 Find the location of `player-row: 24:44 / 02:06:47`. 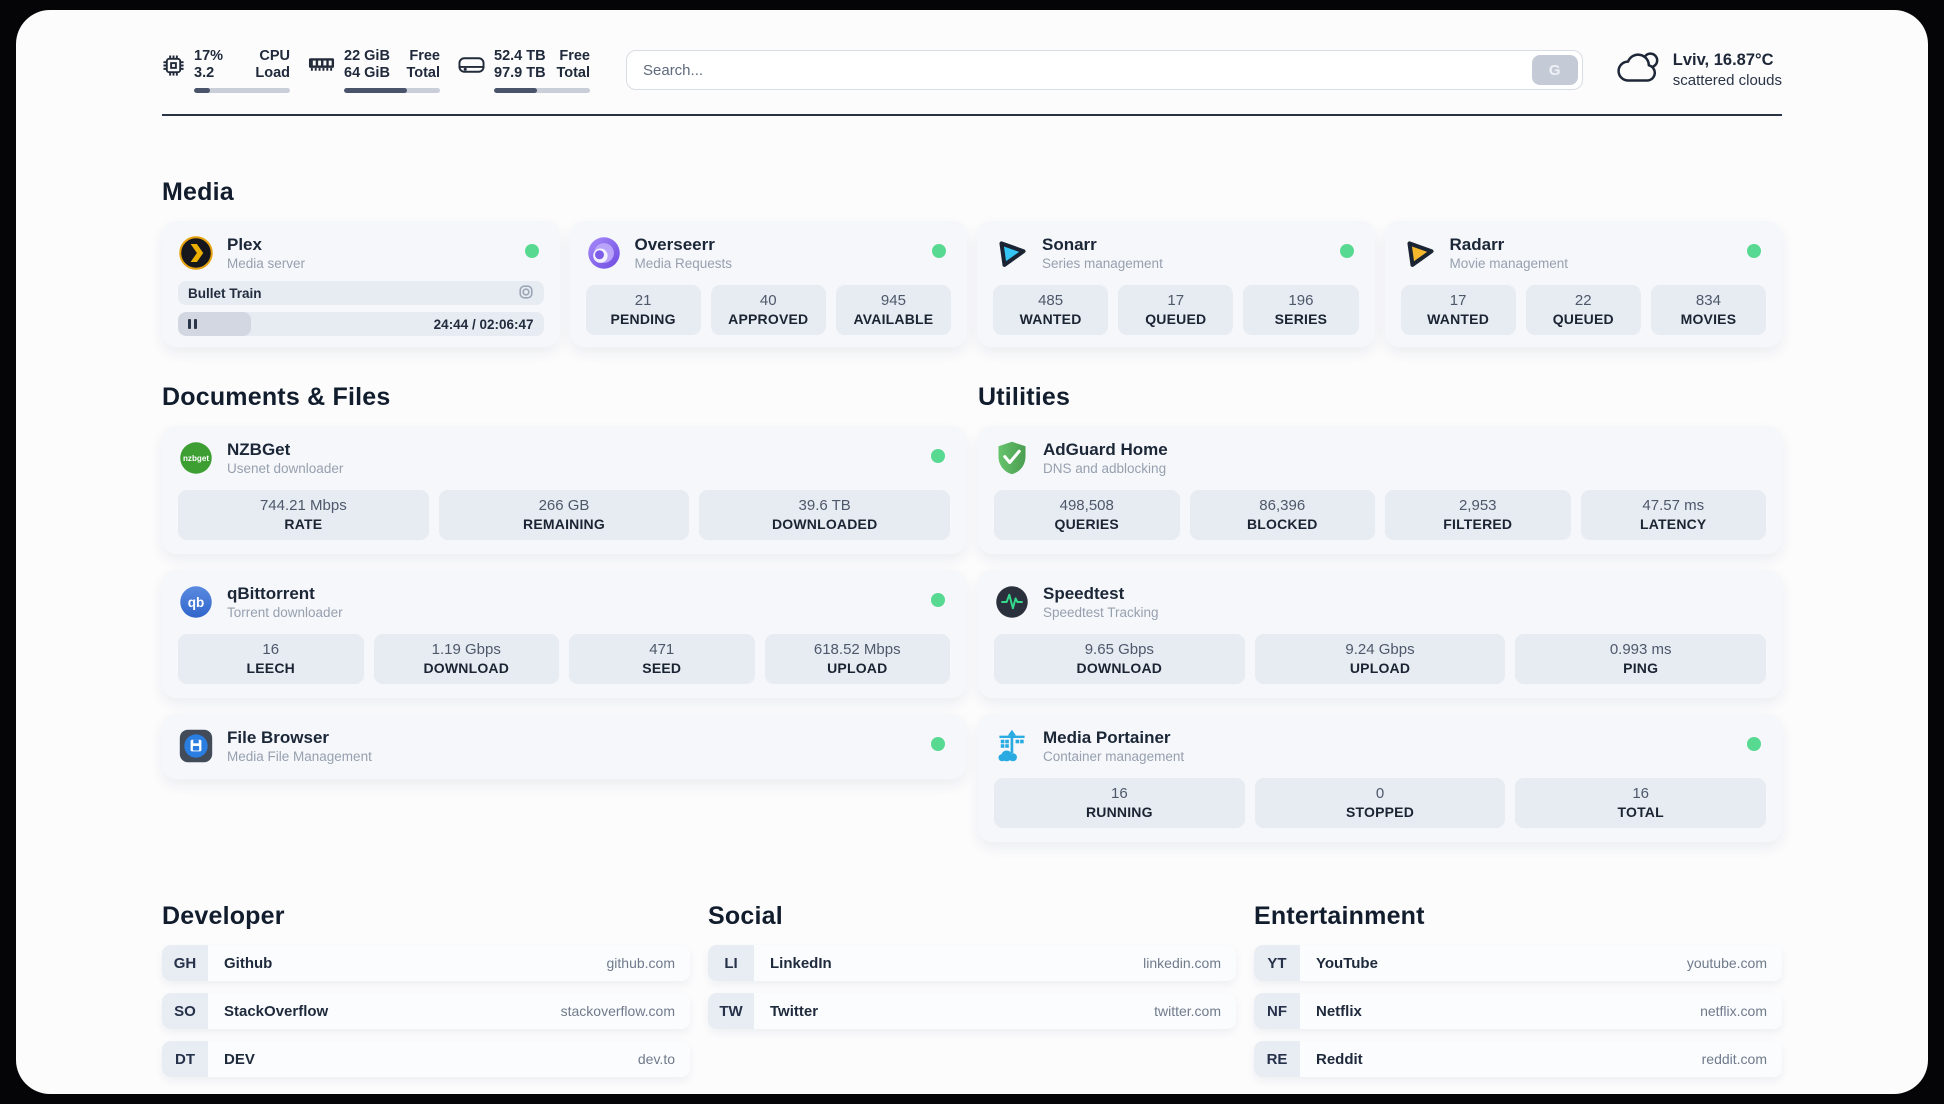

player-row: 24:44 / 02:06:47 is located at coordinates (361, 324).